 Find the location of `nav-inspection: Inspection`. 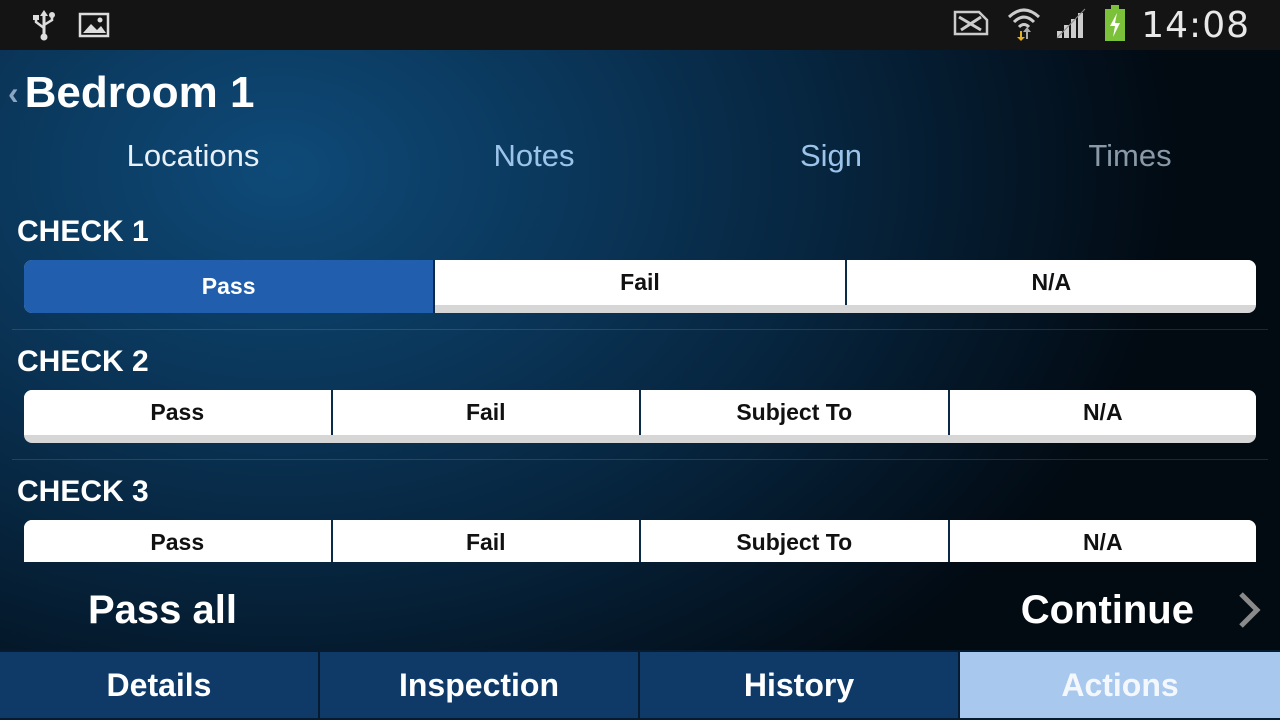

nav-inspection: Inspection is located at coordinates (479, 685).